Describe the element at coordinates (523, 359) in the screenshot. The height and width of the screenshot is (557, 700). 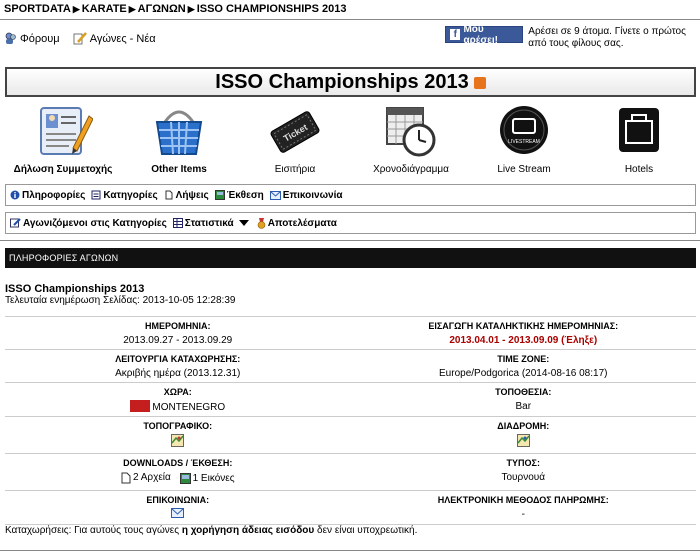
I see `timezone-label: TIME ZONE:` at that location.